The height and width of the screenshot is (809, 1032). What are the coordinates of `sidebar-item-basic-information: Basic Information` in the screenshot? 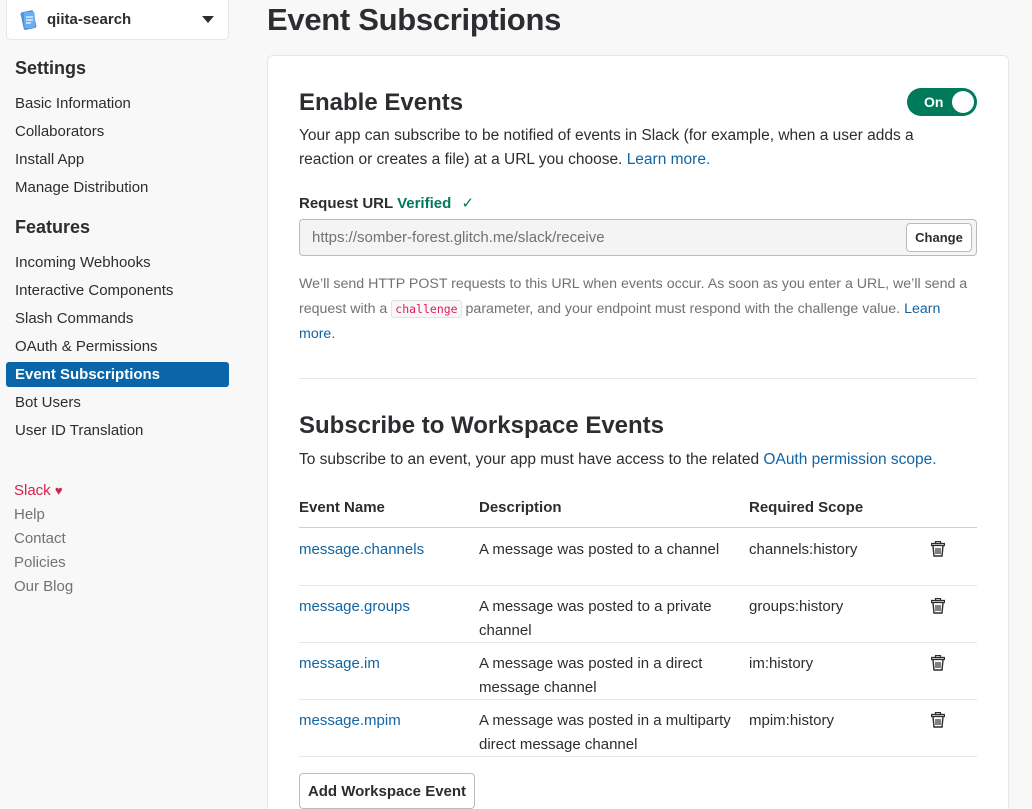 It's located at (117, 103).